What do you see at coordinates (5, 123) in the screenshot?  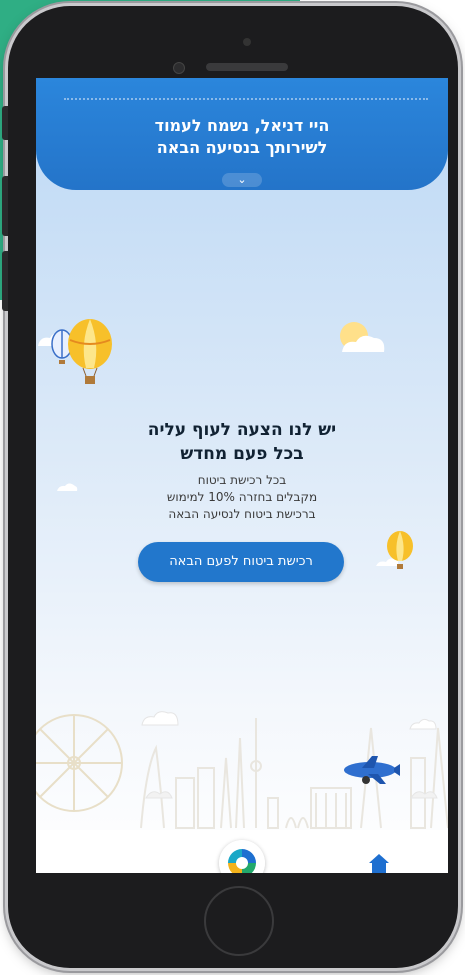 I see `mute-switch` at bounding box center [5, 123].